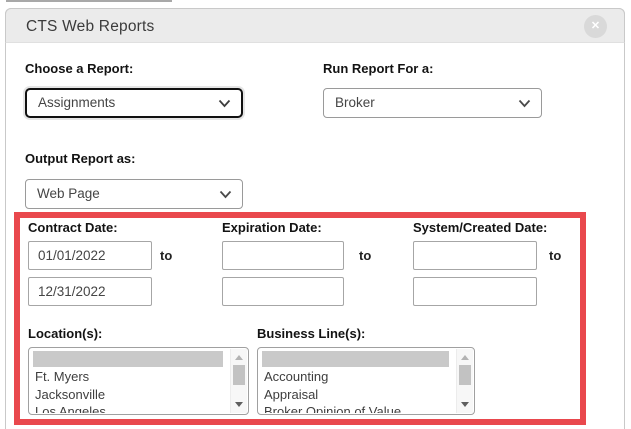 The height and width of the screenshot is (429, 631). I want to click on system-created-date-to-input, so click(475, 291).